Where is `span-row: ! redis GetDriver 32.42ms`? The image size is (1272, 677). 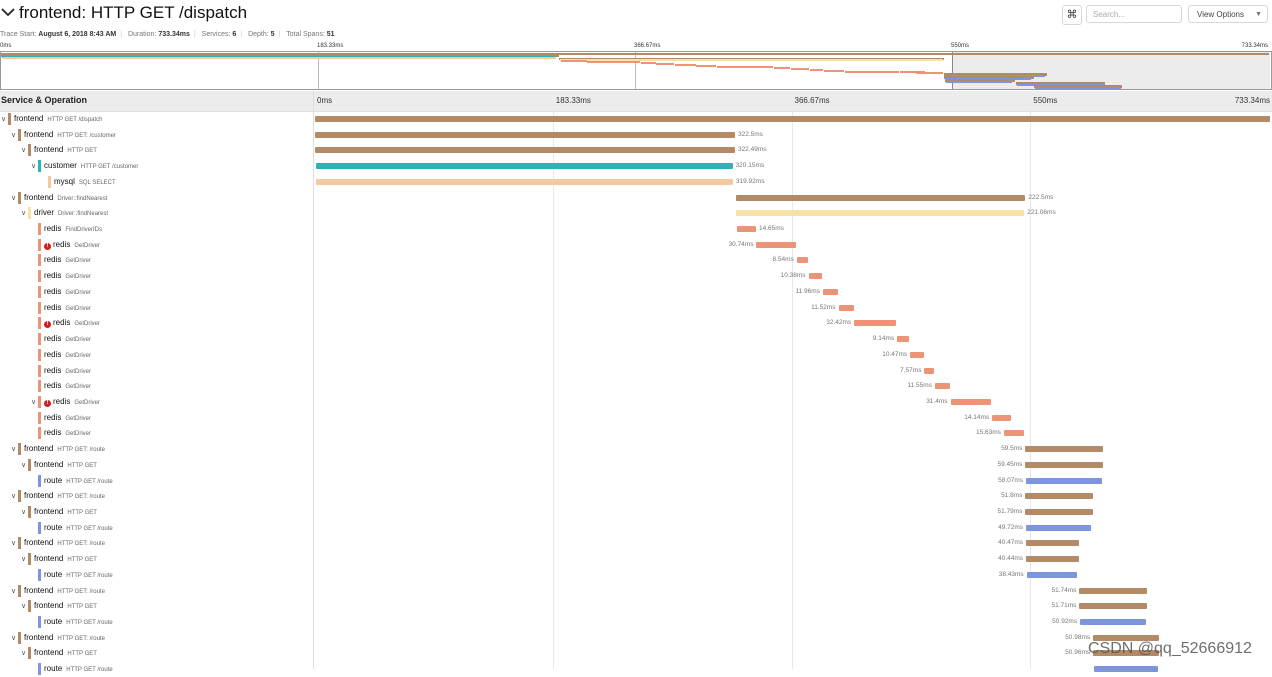 span-row: ! redis GetDriver 32.42ms is located at coordinates (636, 323).